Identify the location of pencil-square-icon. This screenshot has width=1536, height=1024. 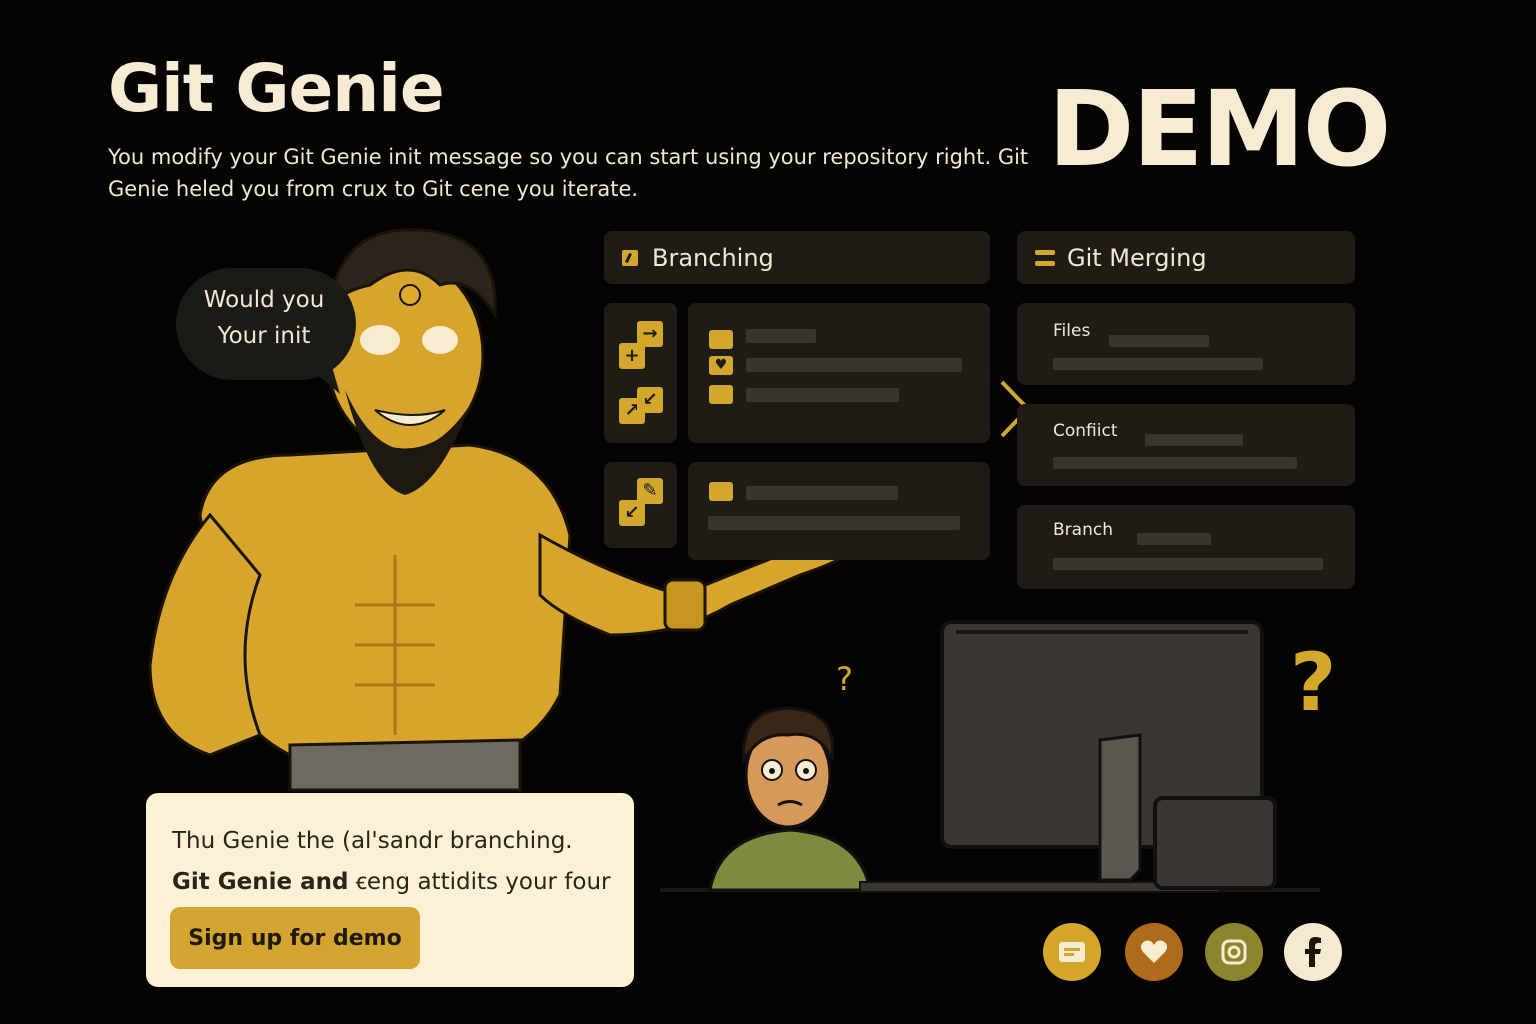
(630, 257).